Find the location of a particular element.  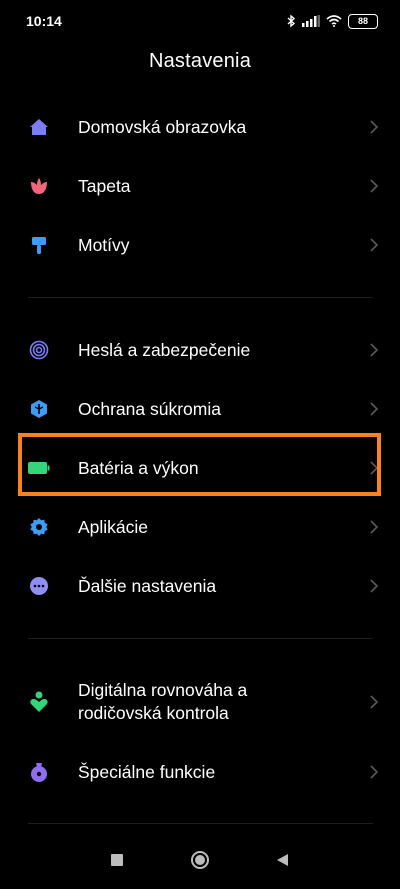

settings-item-apps: Aplikácie is located at coordinates (200, 527).